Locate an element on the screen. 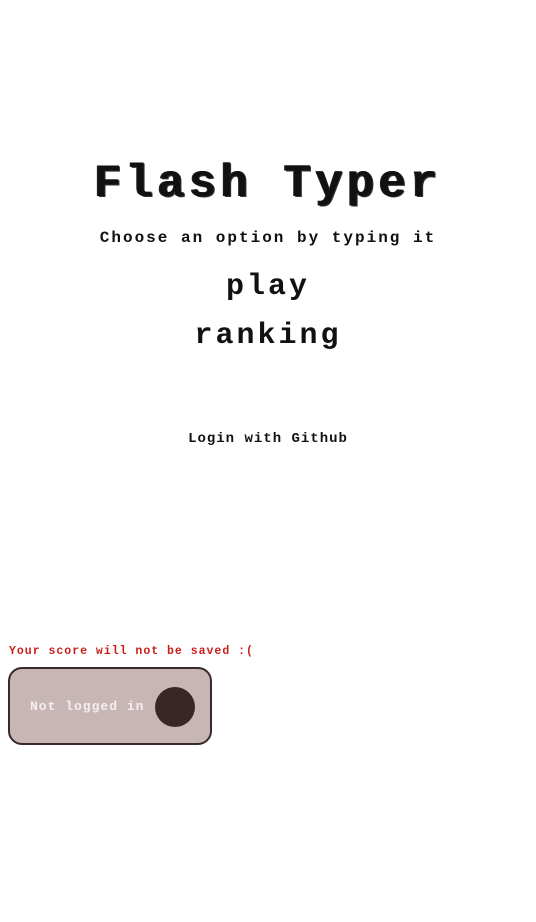 The height and width of the screenshot is (922, 536). app-title: Flash Typer is located at coordinates (268, 184).